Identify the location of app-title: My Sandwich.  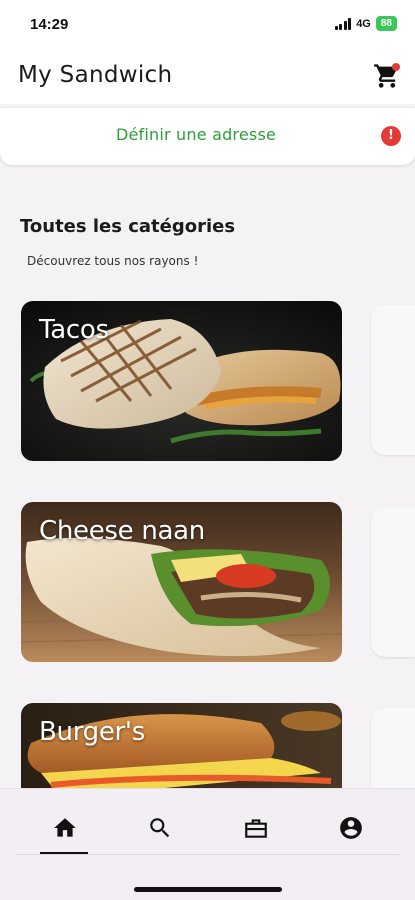
(95, 75).